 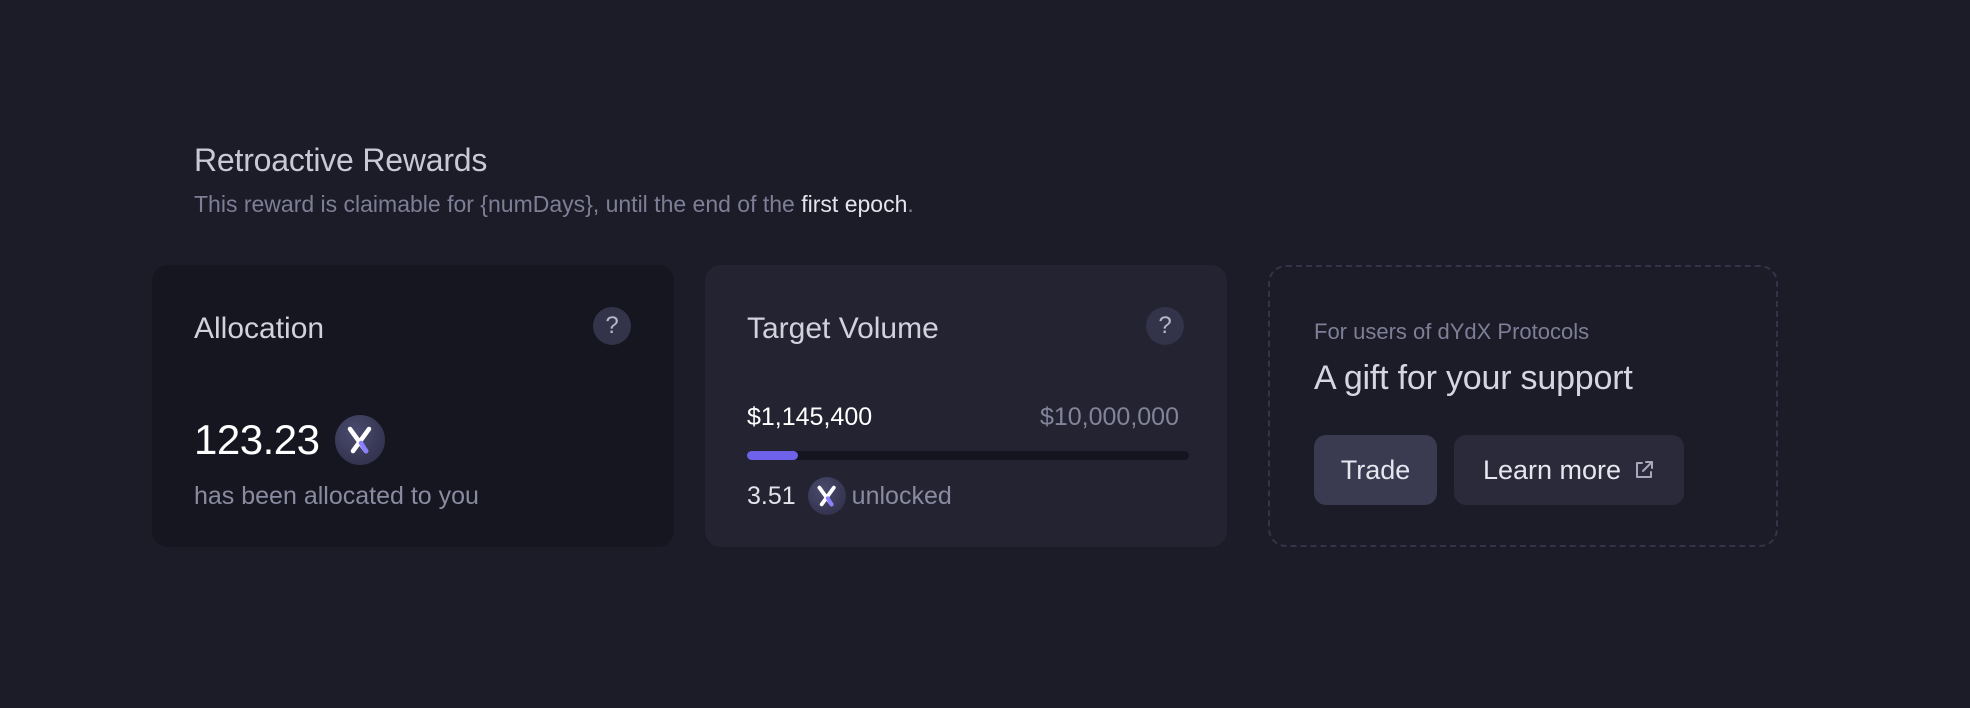 I want to click on allocation-title: Allocation, so click(x=259, y=328).